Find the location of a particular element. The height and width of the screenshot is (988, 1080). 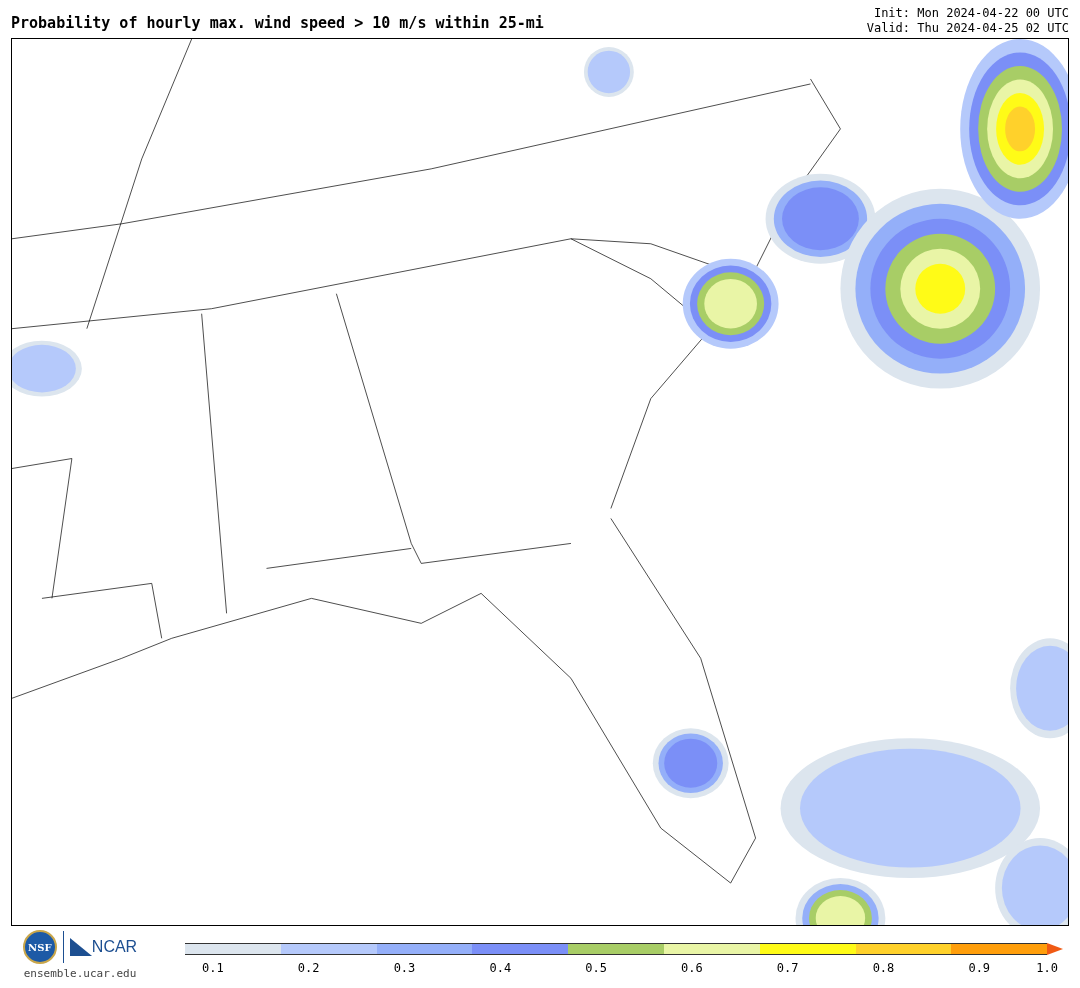

website-url: ensemble.ucar.edu is located at coordinates (80, 974).